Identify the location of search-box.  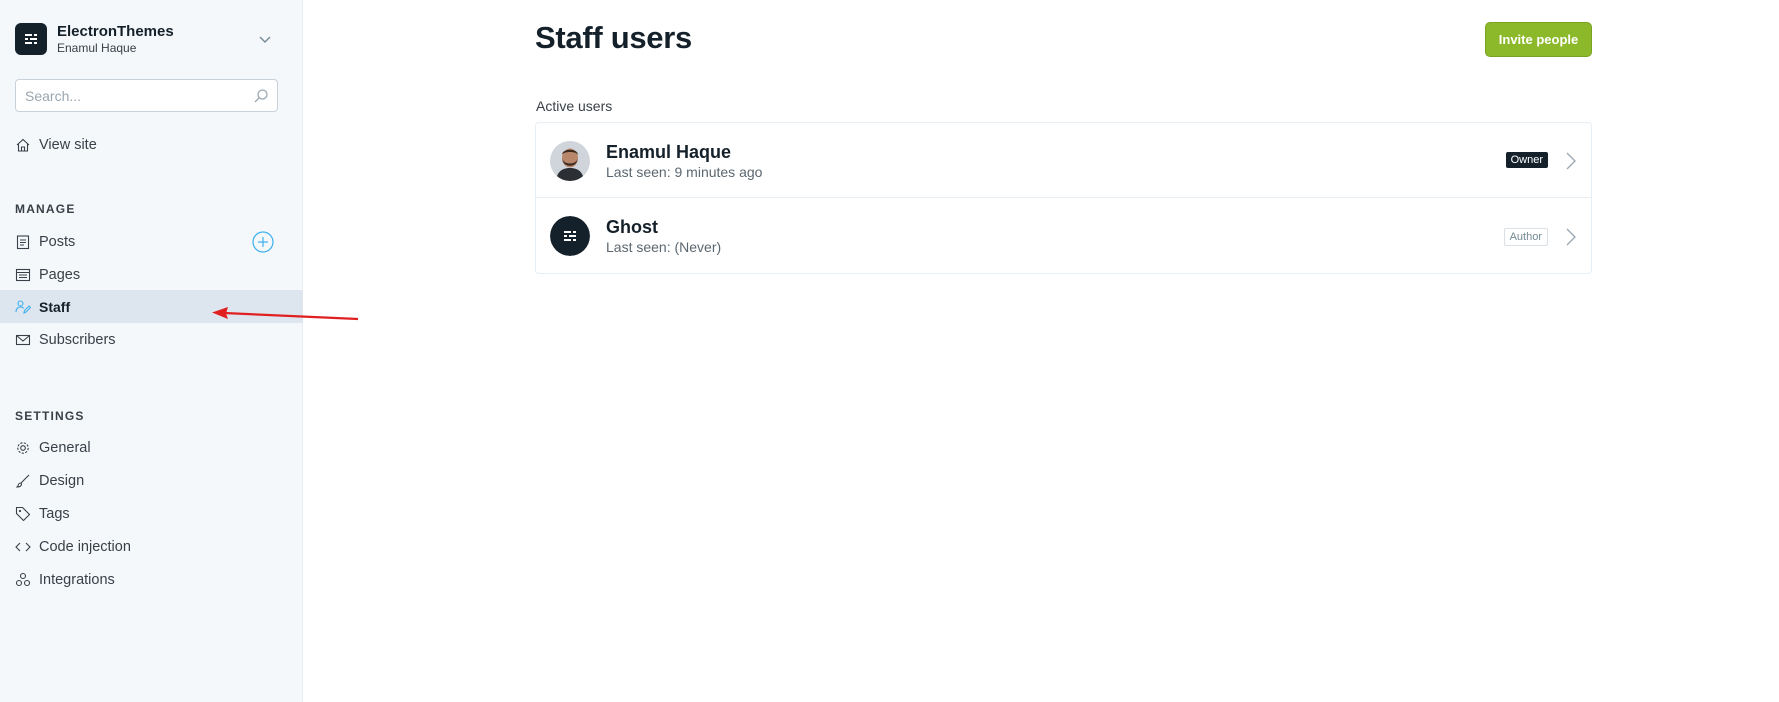
(146, 95).